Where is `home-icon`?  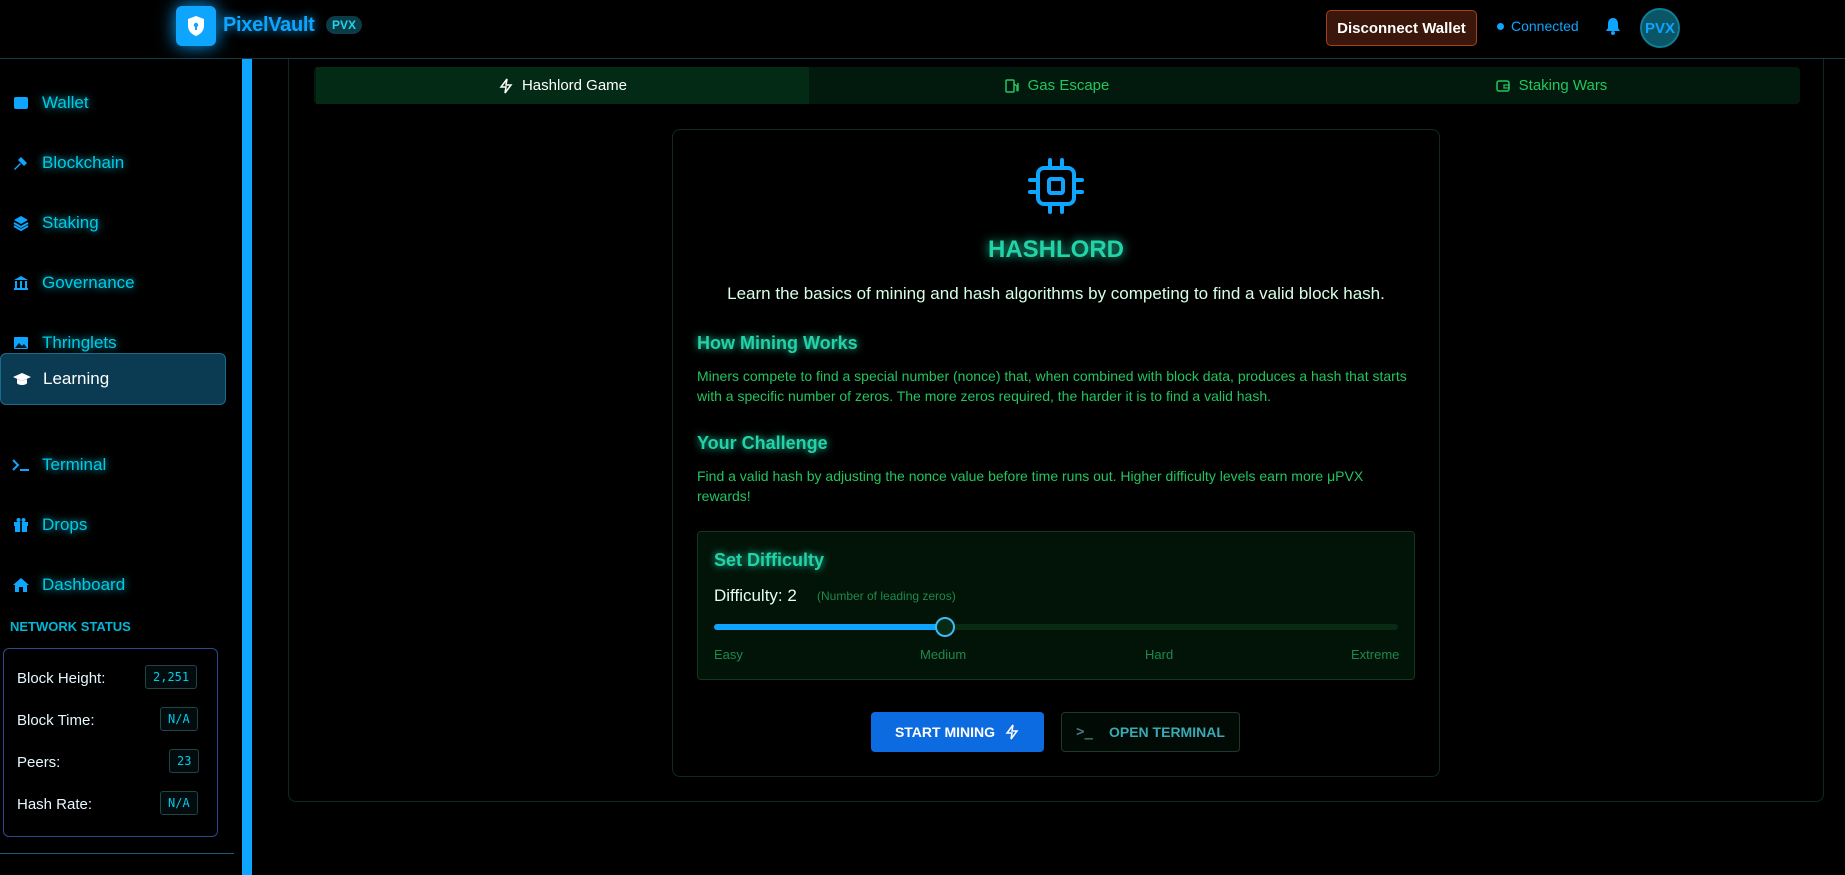
home-icon is located at coordinates (21, 585).